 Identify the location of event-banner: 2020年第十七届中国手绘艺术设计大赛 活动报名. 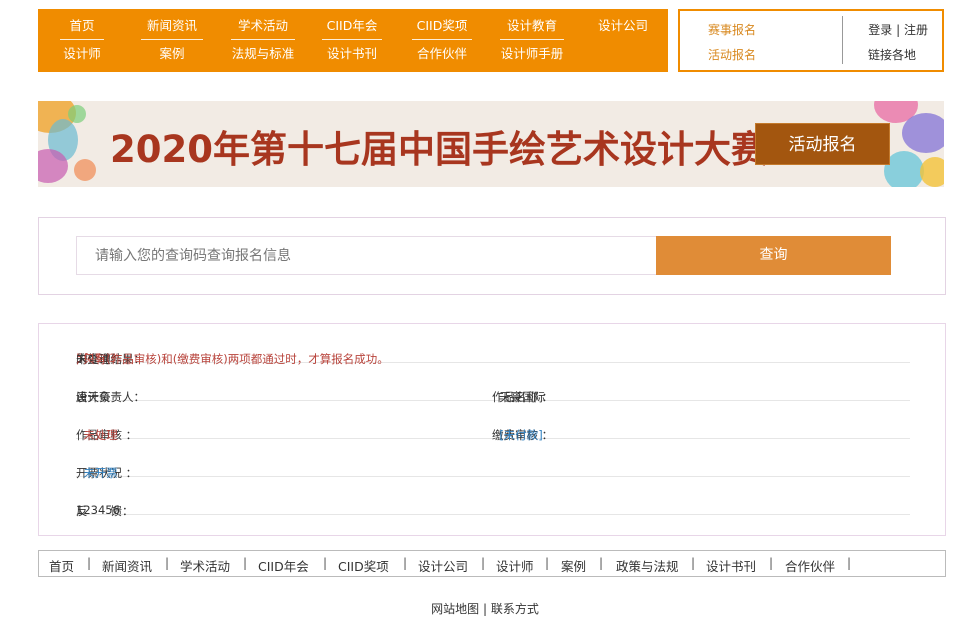
(491, 144).